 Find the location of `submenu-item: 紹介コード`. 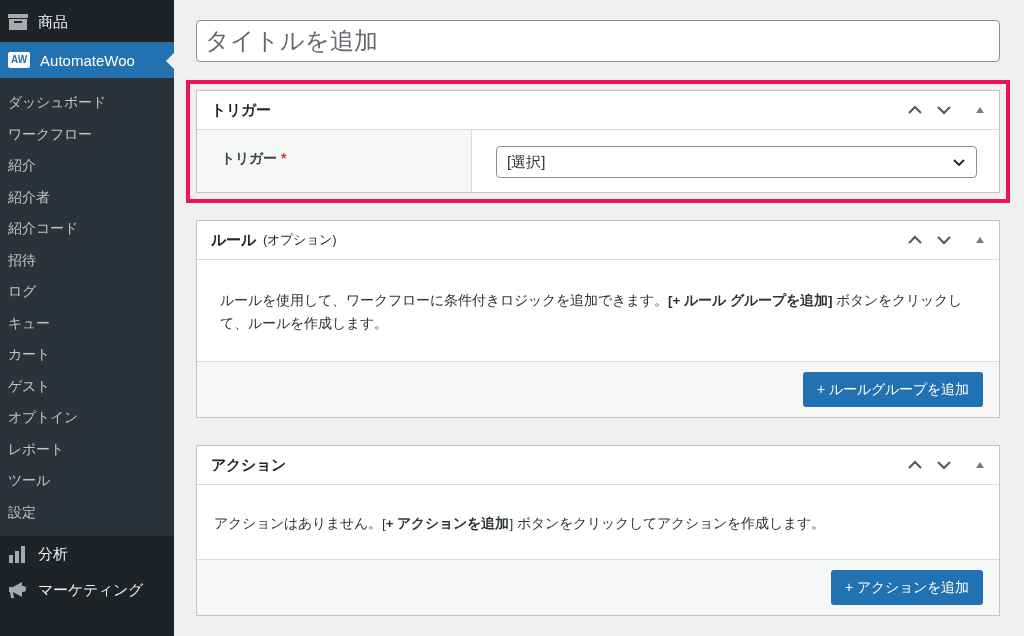

submenu-item: 紹介コード is located at coordinates (87, 229).